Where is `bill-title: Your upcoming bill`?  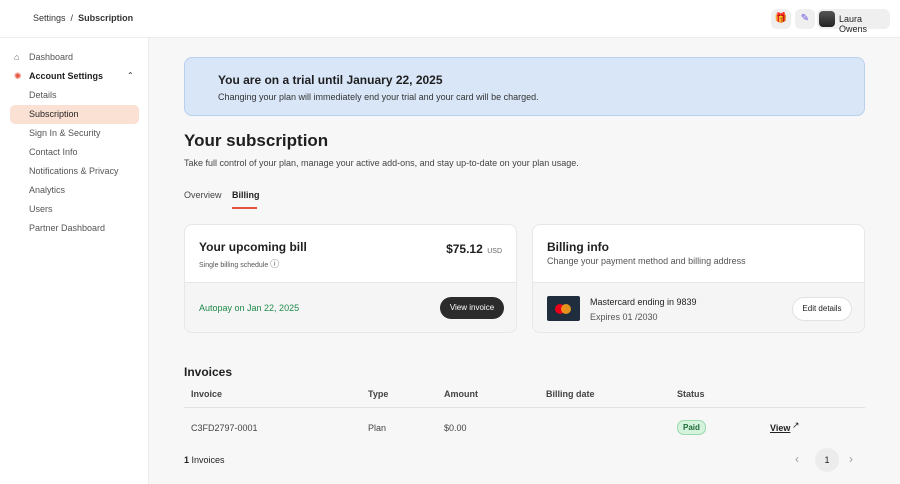
bill-title: Your upcoming bill is located at coordinates (253, 247).